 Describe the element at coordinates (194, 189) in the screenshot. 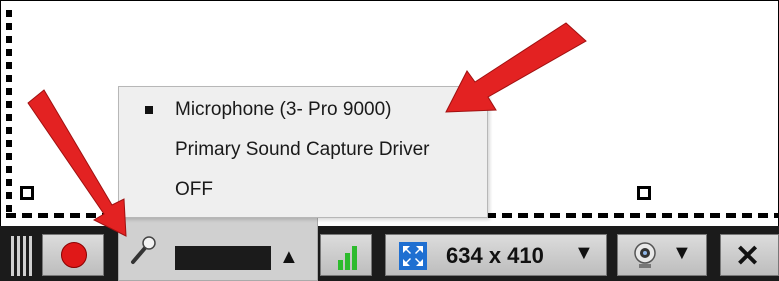

I see `menu-item-label: OFF` at that location.